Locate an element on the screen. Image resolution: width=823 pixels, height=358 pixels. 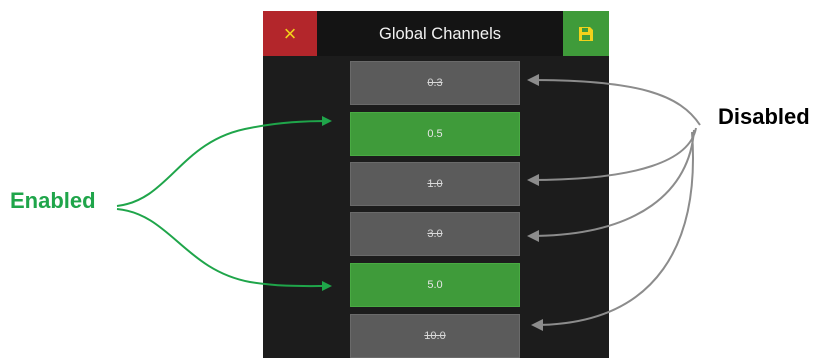
close-icon: × is located at coordinates (290, 33).